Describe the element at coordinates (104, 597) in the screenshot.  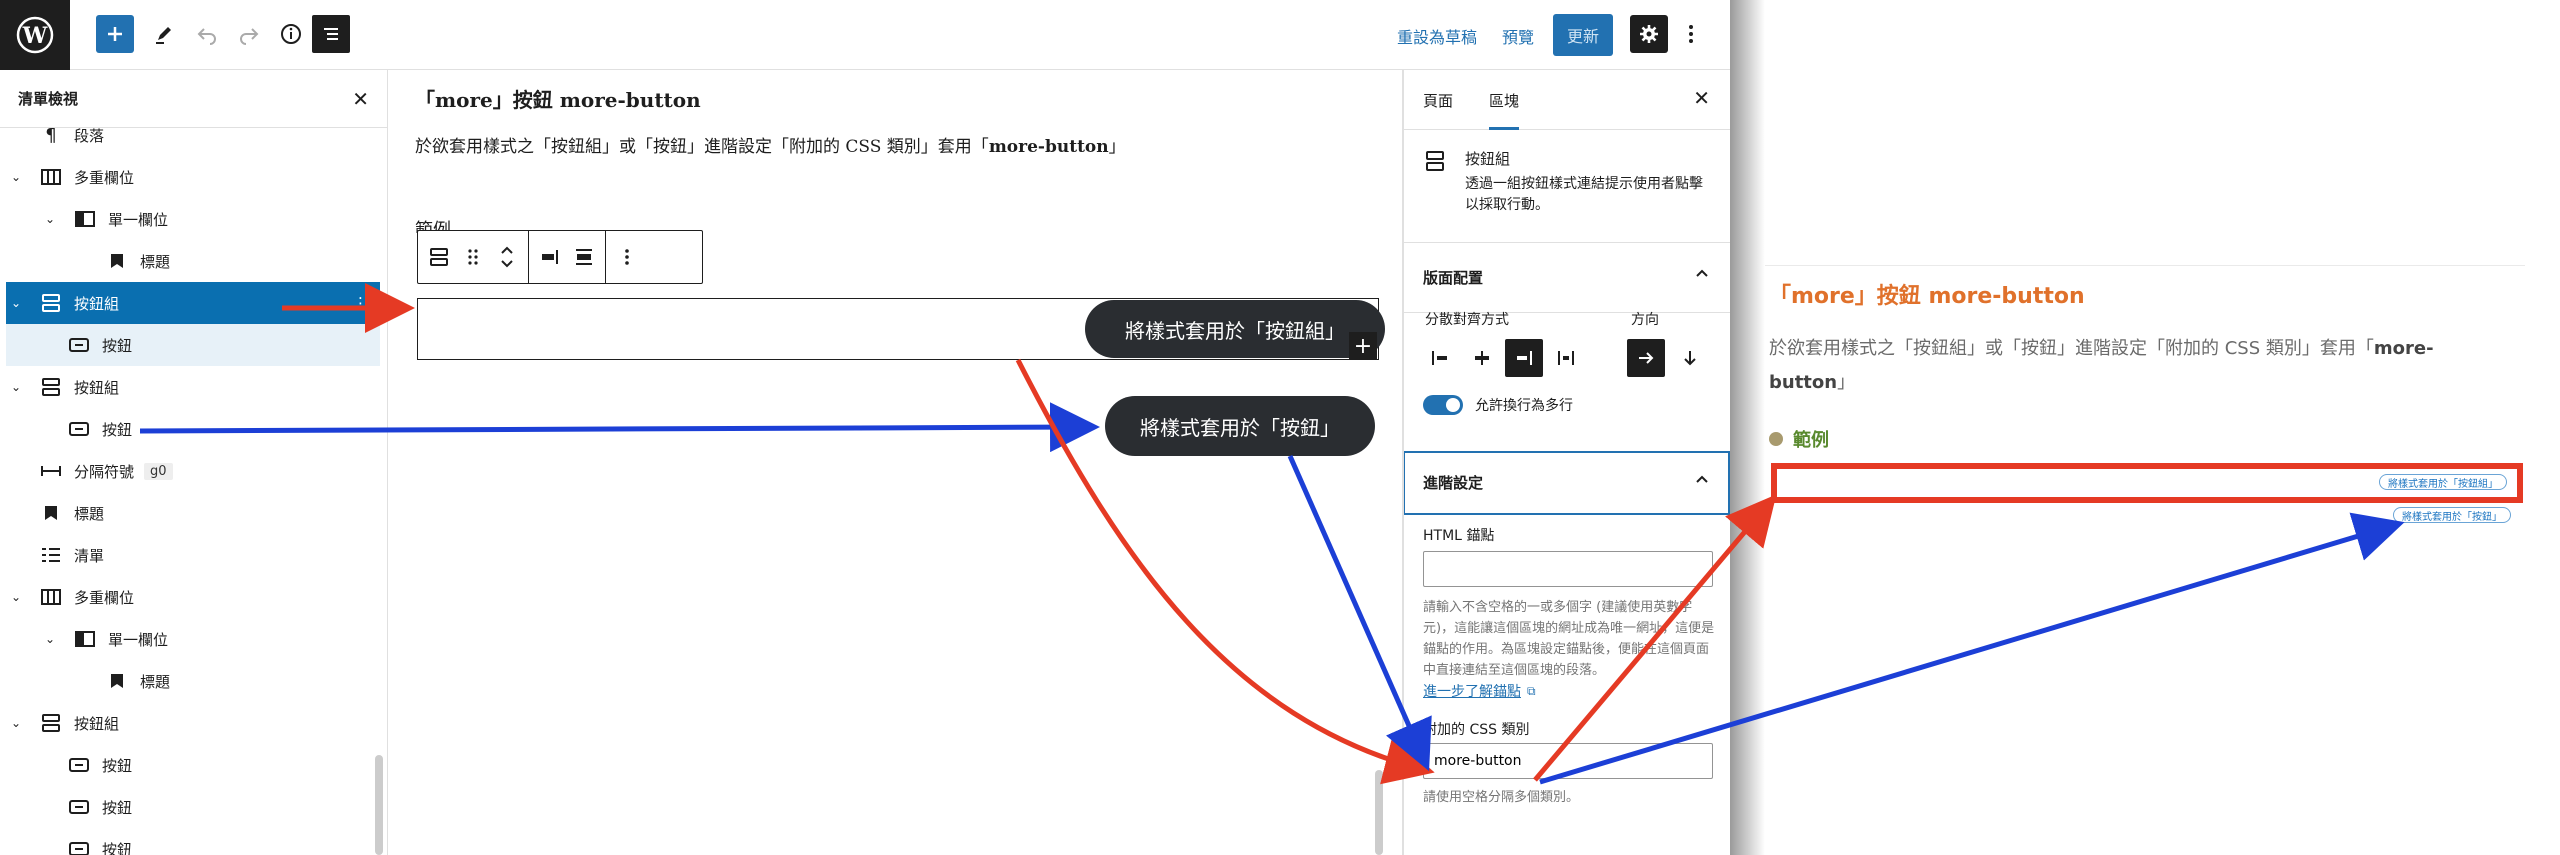
I see `list-item-label: 多重欄位` at that location.